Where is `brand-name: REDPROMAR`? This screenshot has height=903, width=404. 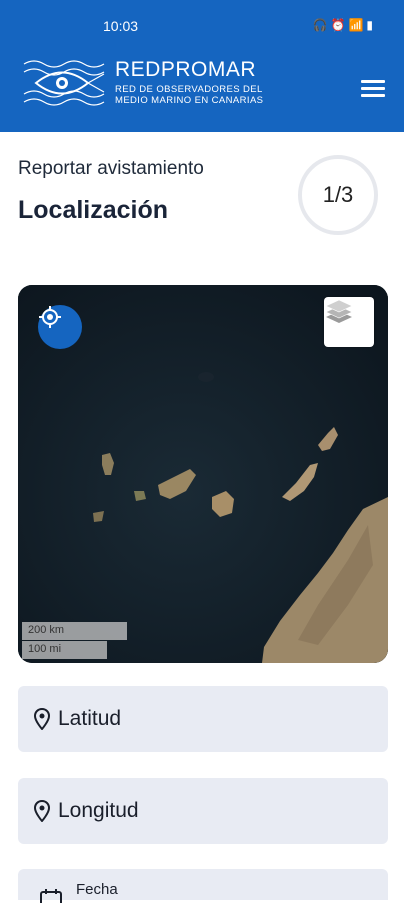 brand-name: REDPROMAR is located at coordinates (186, 69).